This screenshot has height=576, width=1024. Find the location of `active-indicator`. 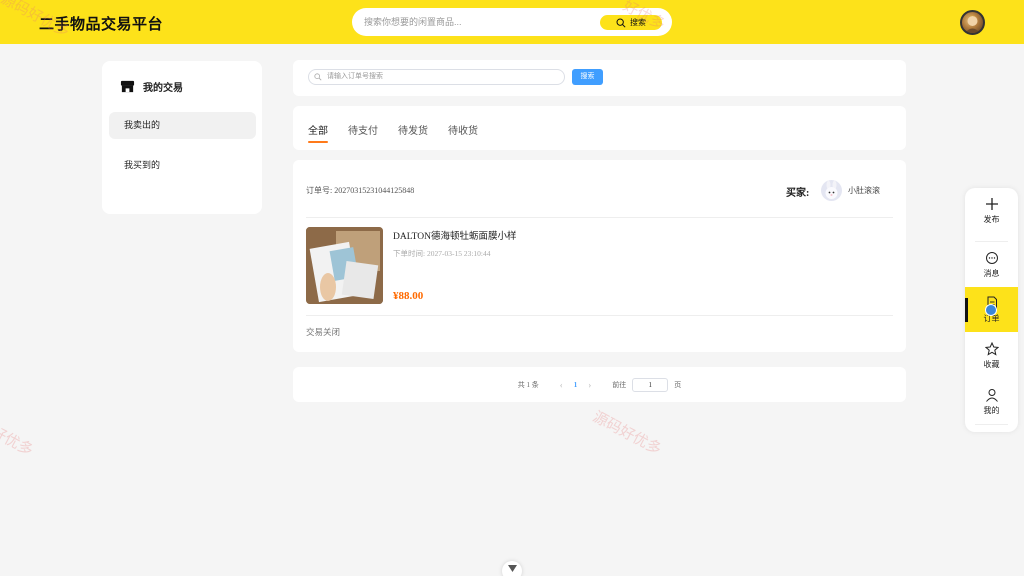

active-indicator is located at coordinates (966, 310).